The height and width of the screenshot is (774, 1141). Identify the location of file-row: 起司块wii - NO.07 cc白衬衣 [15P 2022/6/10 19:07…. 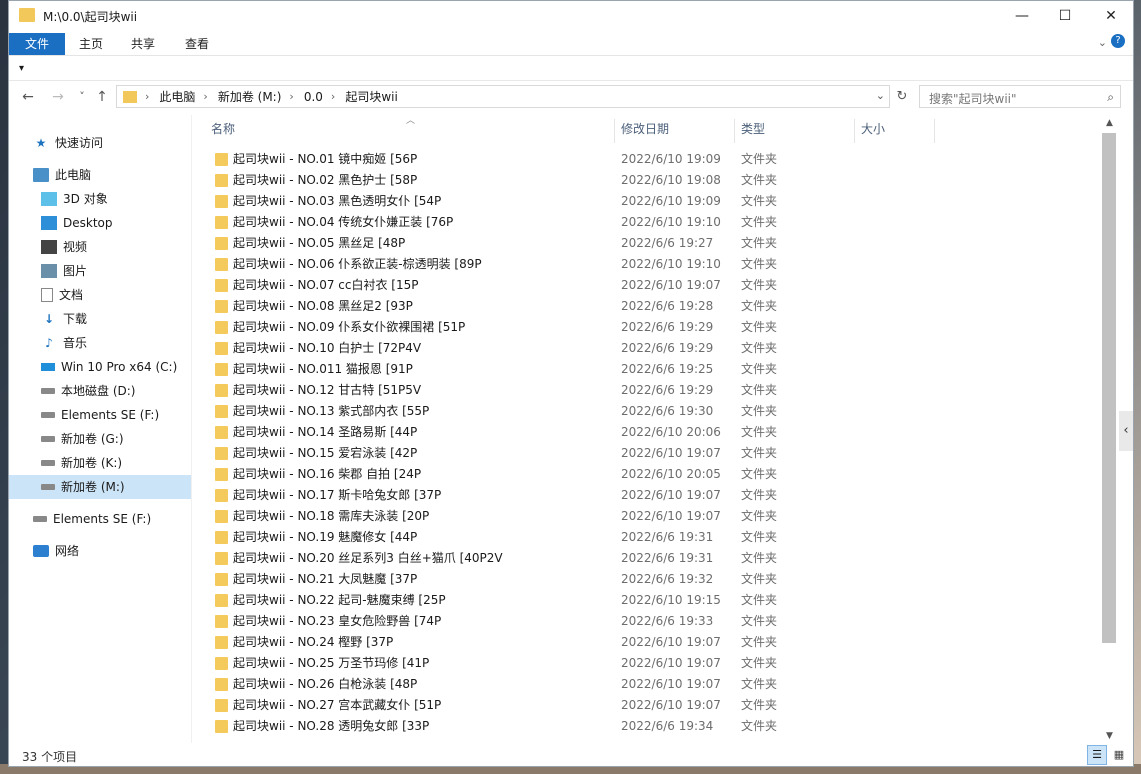
(493, 285).